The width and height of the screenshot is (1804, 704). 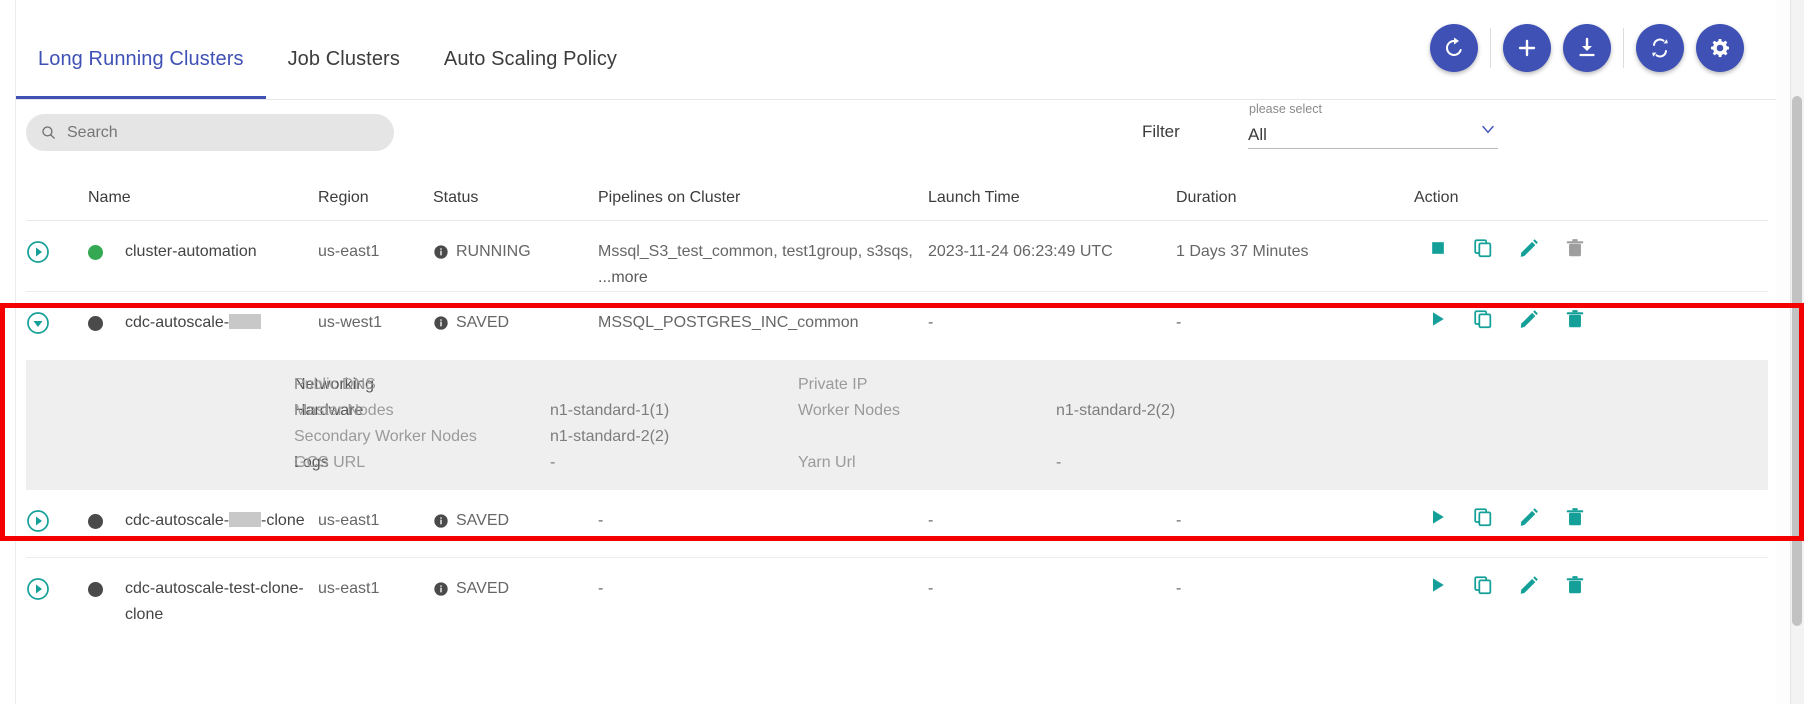 What do you see at coordinates (897, 524) in the screenshot?
I see `table-row: cdc-autoscale- -clone us-east1 SAVED - -` at bounding box center [897, 524].